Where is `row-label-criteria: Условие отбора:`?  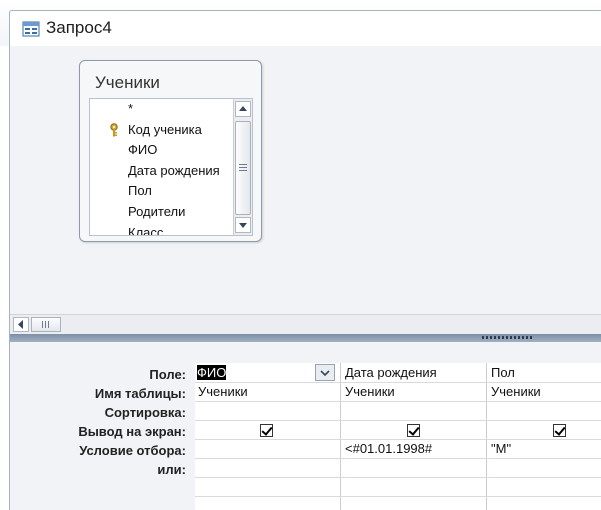
row-label-criteria: Условие отбора: is located at coordinates (132, 450).